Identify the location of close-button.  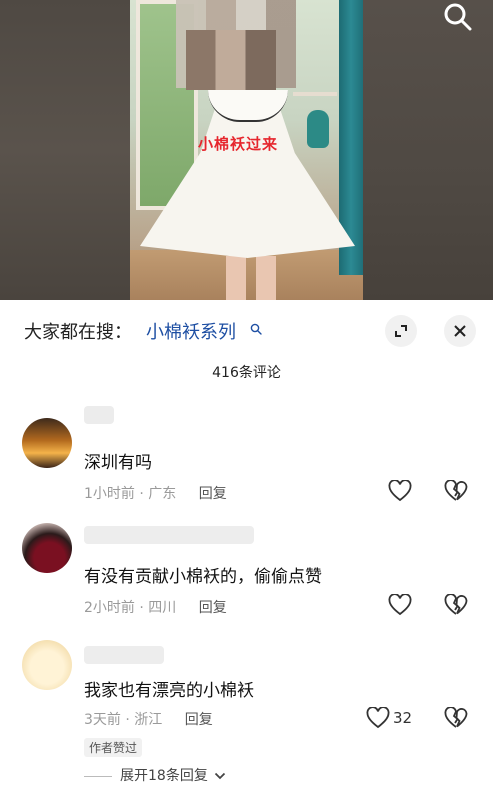
(460, 331).